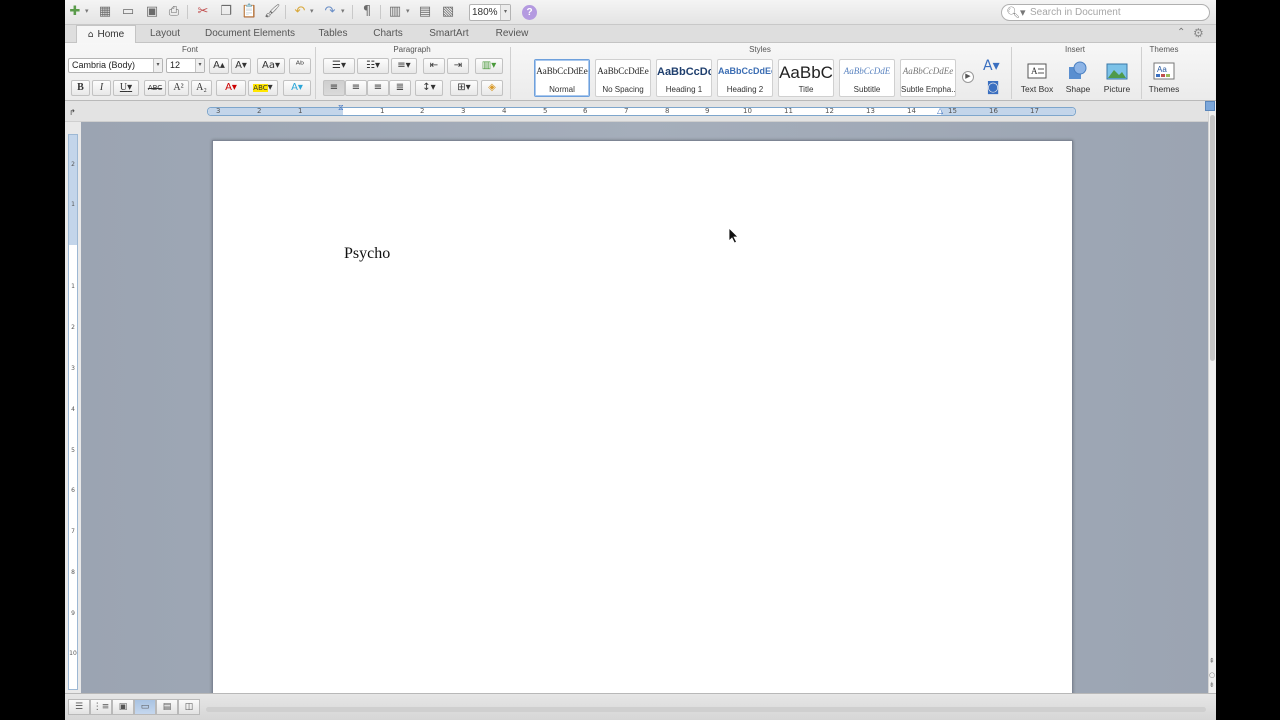  Describe the element at coordinates (1212, 685) in the screenshot. I see `next-page-icon: ⇟` at that location.